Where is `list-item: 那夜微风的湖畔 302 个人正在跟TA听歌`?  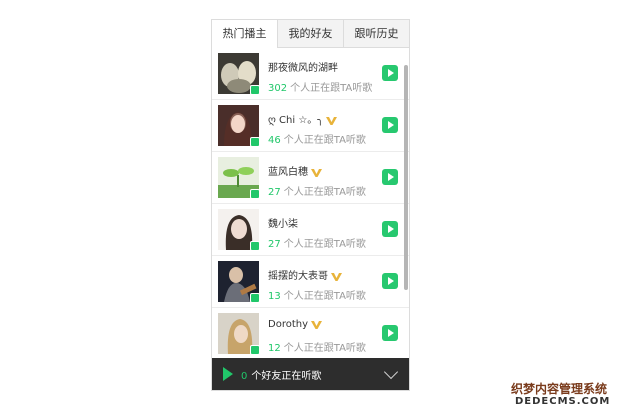 list-item: 那夜微风的湖畔 302 个人正在跟TA听歌 is located at coordinates (310, 74).